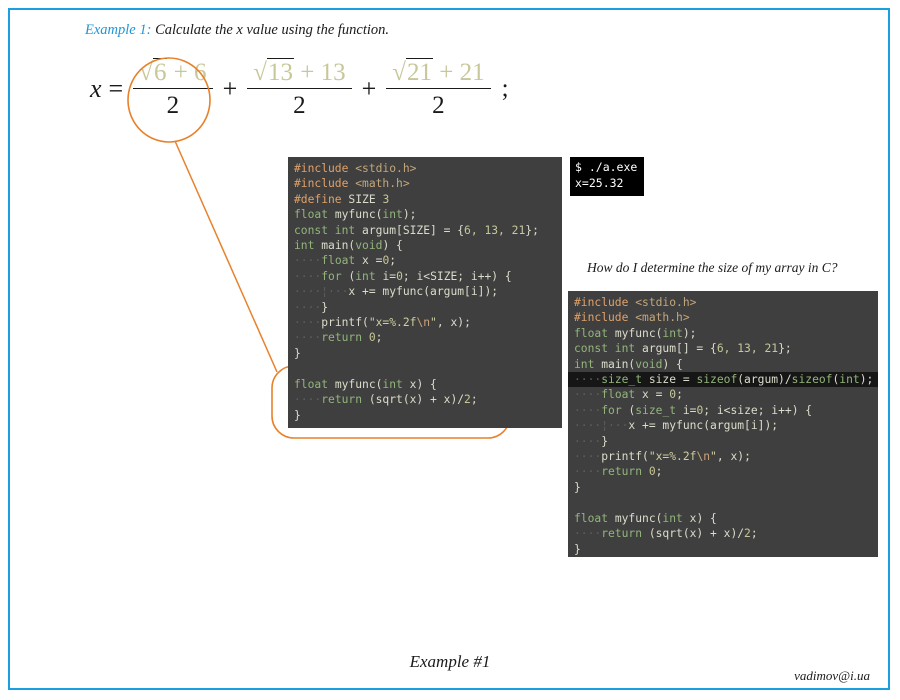 This screenshot has height=700, width=900. Describe the element at coordinates (747, 534) in the screenshot. I see `code-token: 2` at that location.